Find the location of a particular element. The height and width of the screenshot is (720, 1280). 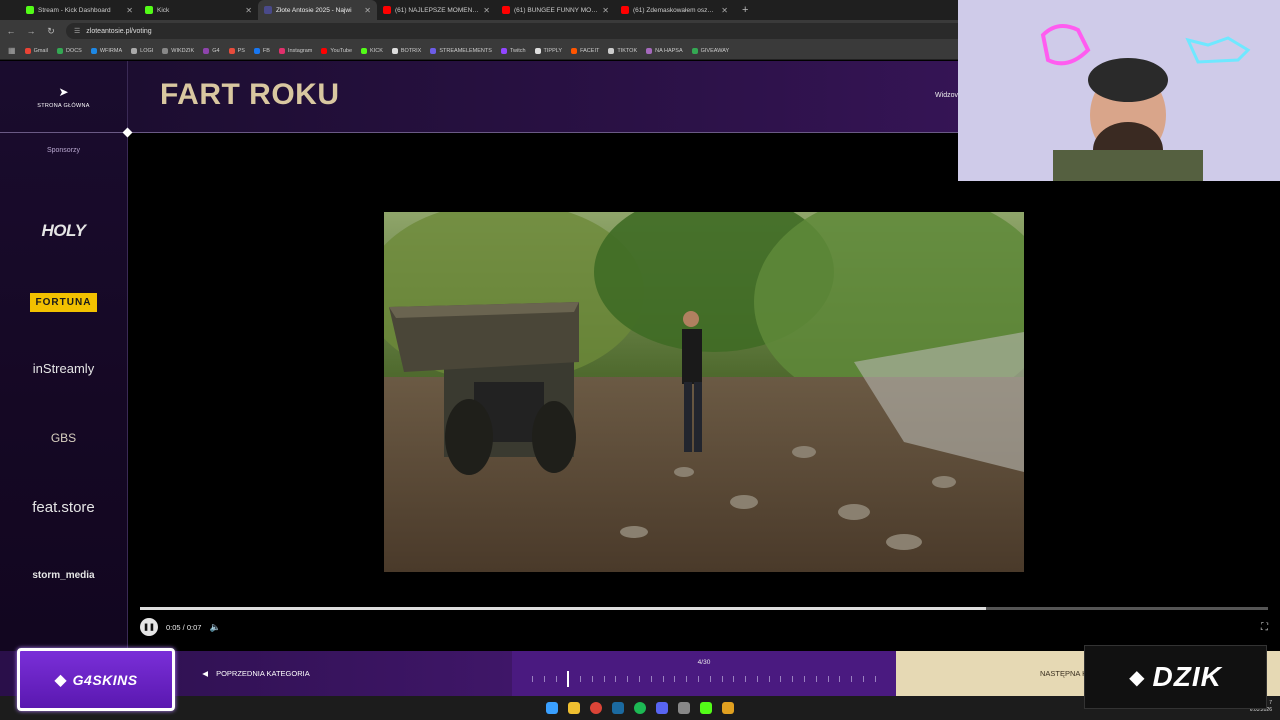

settings-icon is located at coordinates (684, 708).